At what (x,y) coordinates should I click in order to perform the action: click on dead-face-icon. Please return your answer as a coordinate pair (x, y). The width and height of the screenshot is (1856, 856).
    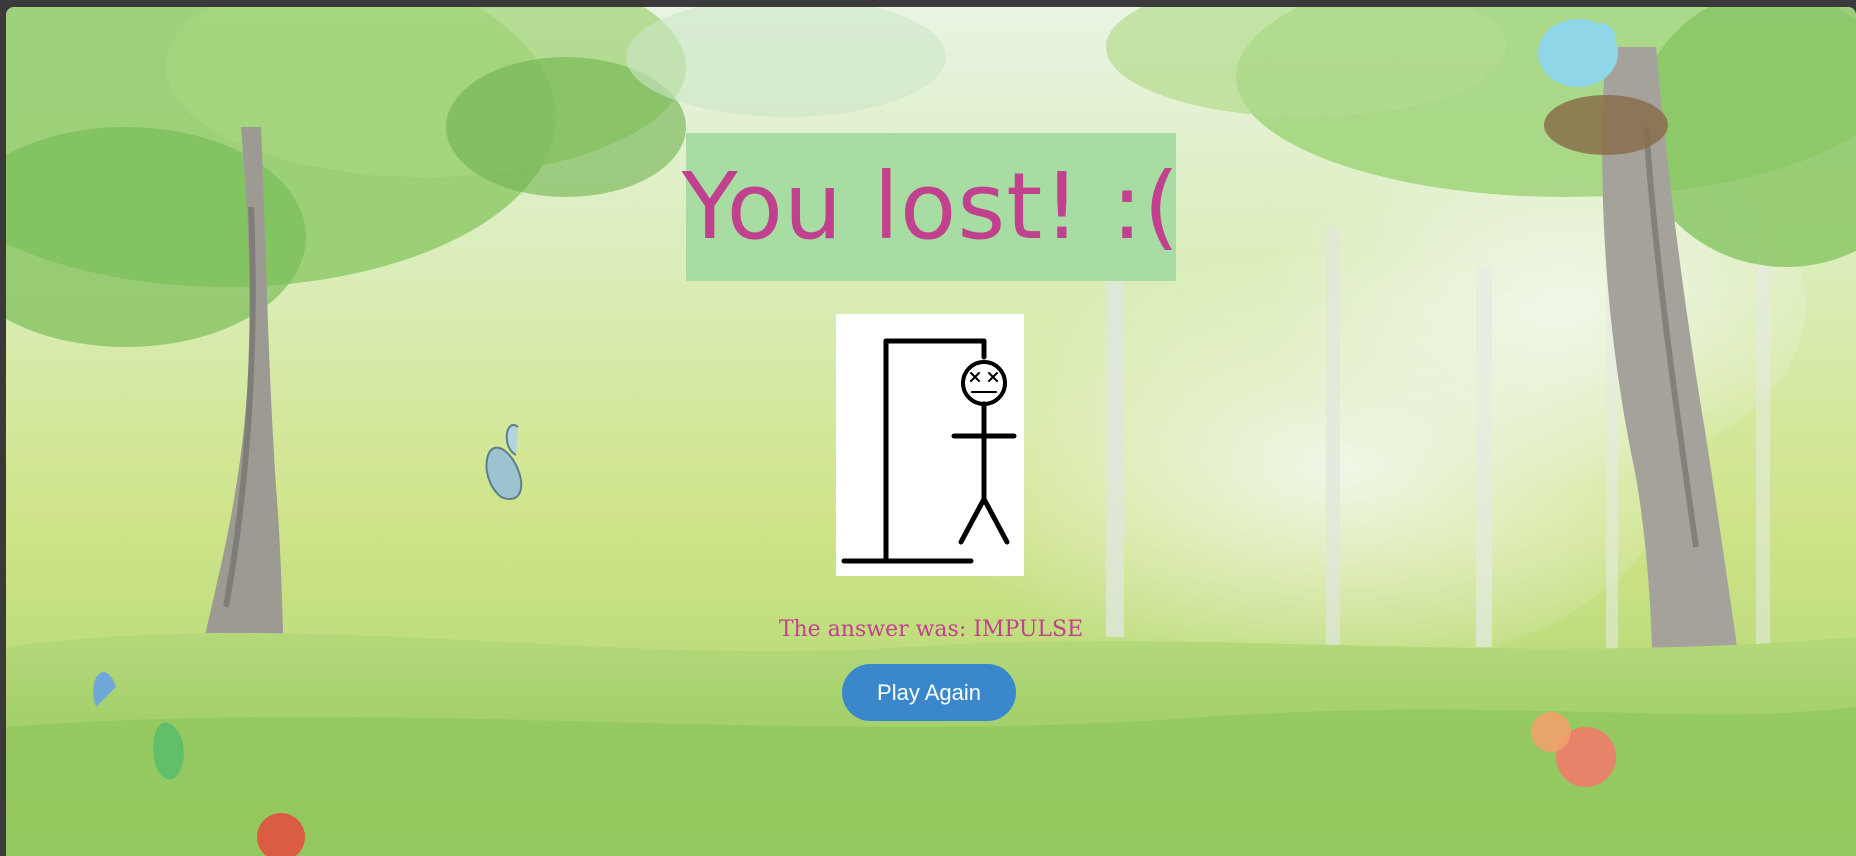
    Looking at the image, I should click on (984, 382).